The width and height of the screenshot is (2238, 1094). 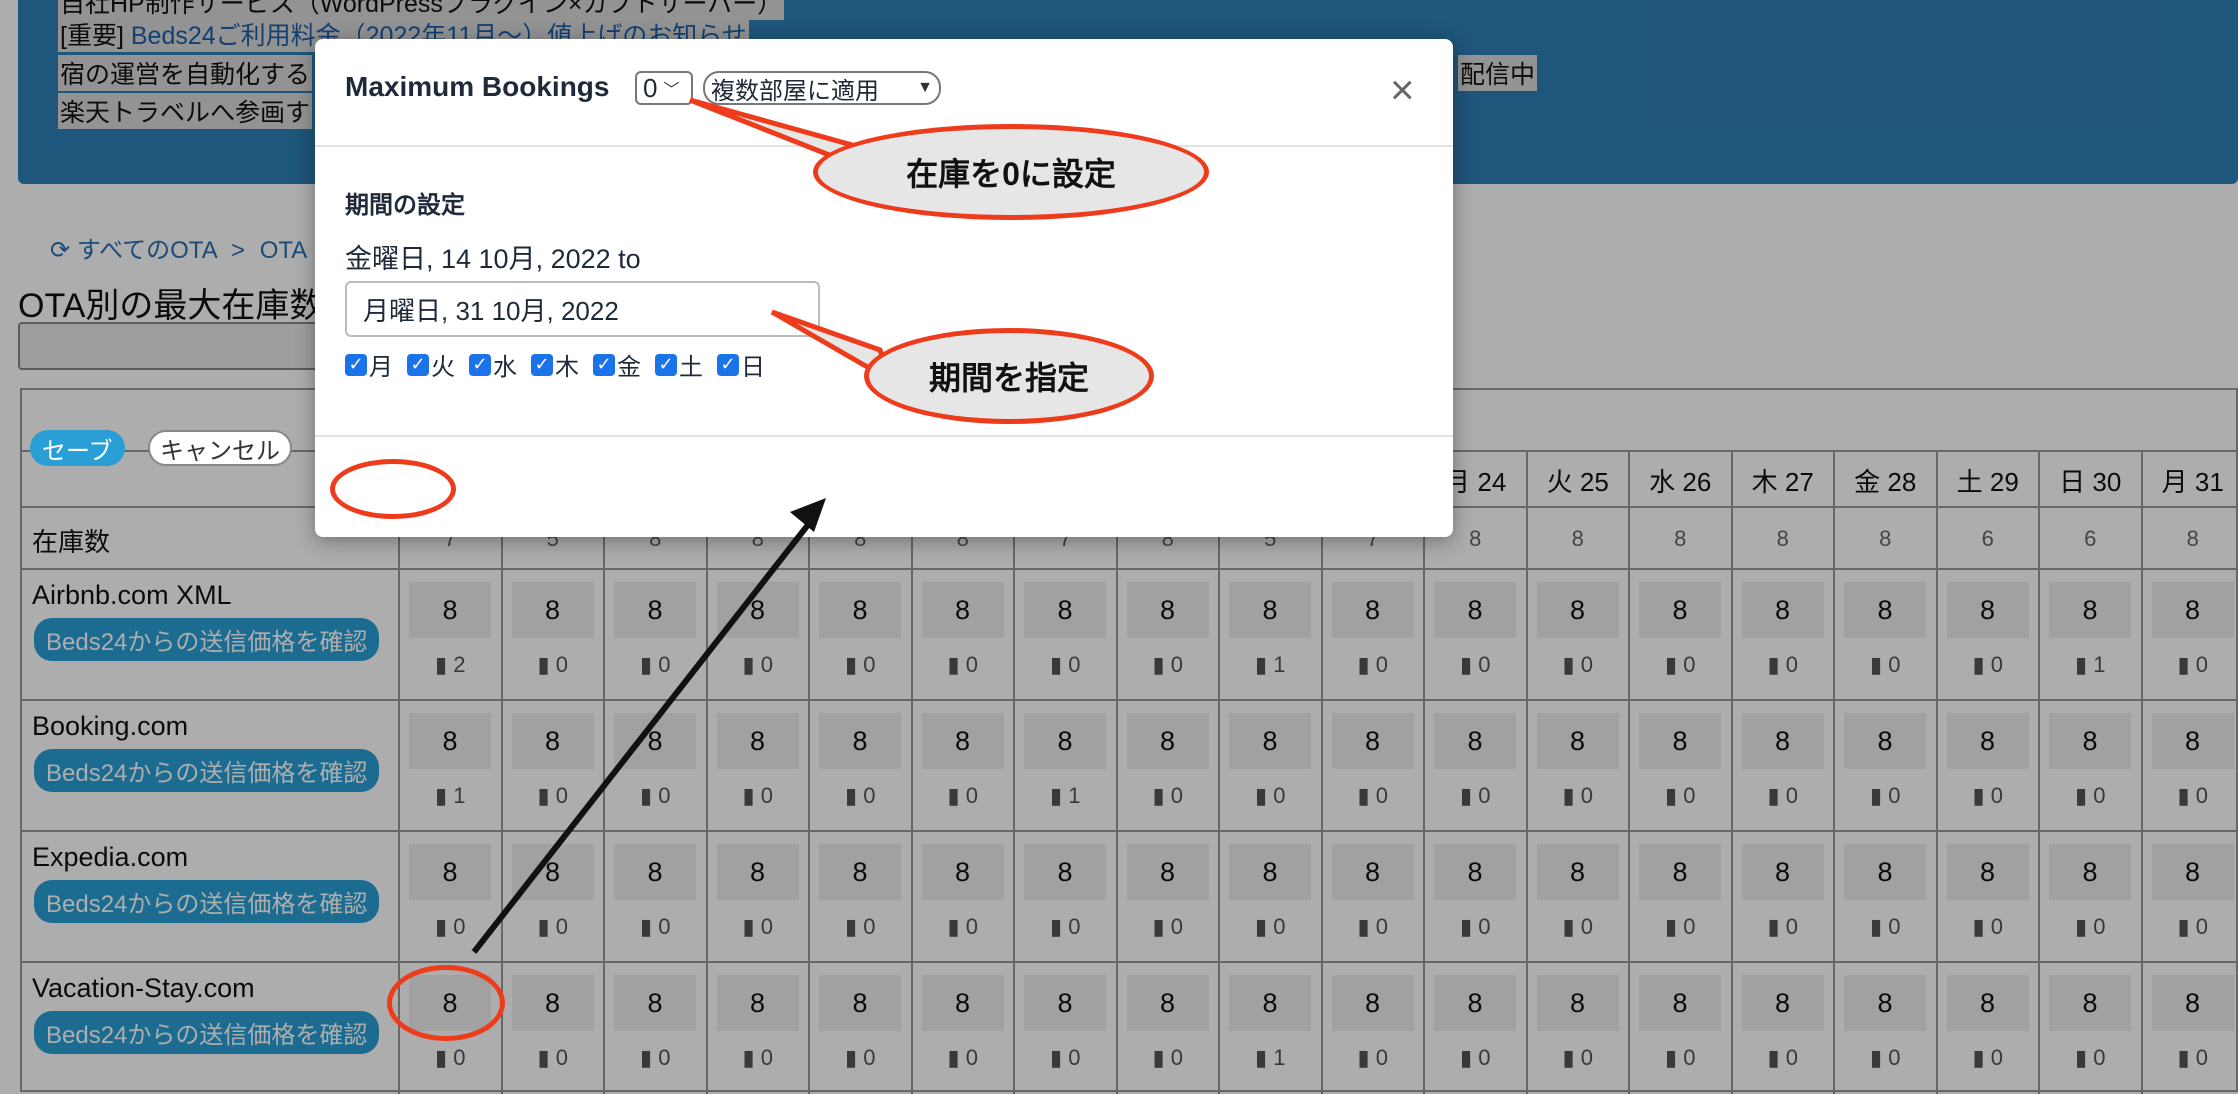 I want to click on callout-set-period: 期間を指定, so click(x=1009, y=376).